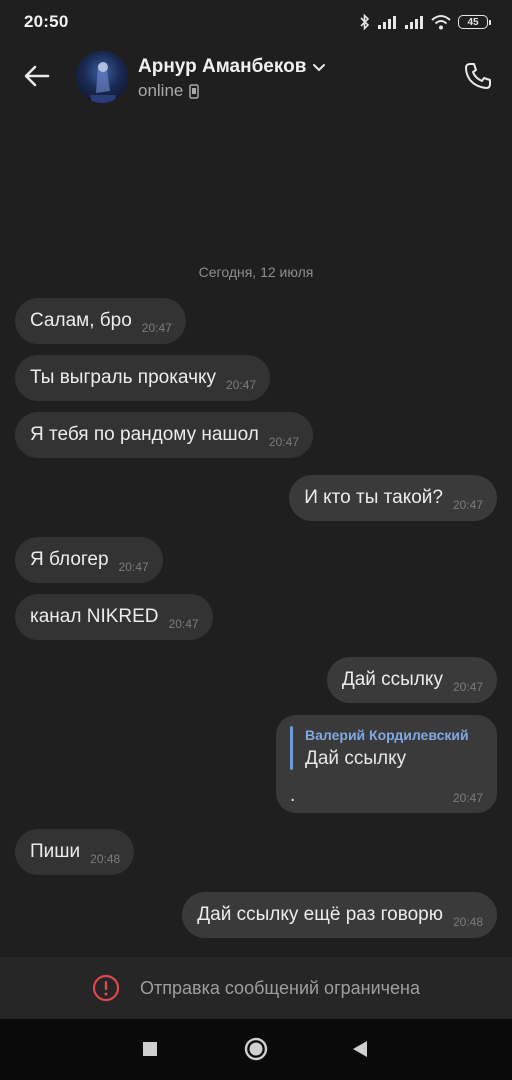 This screenshot has height=1080, width=512. I want to click on battery-icon: 45, so click(474, 22).